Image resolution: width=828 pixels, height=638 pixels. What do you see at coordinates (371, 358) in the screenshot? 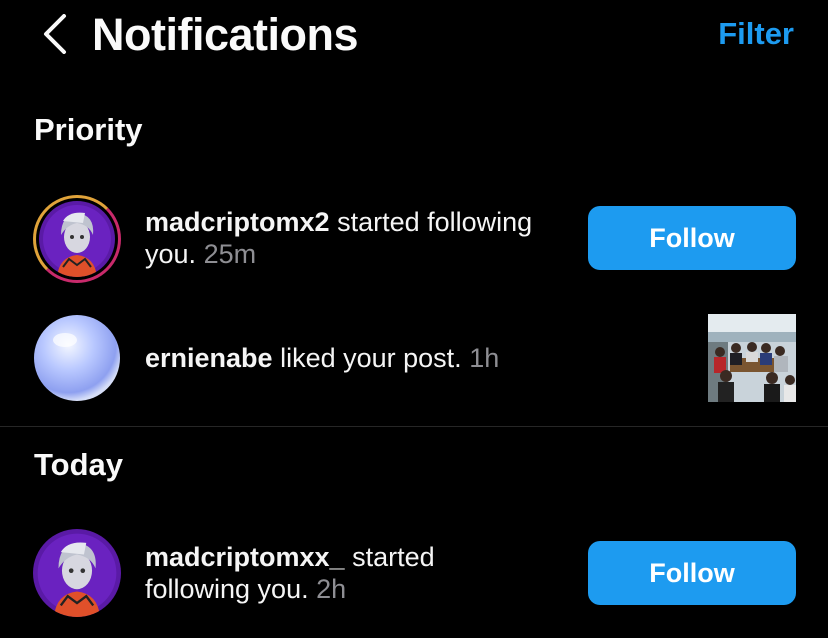
I see `notification-action: liked your post.` at bounding box center [371, 358].